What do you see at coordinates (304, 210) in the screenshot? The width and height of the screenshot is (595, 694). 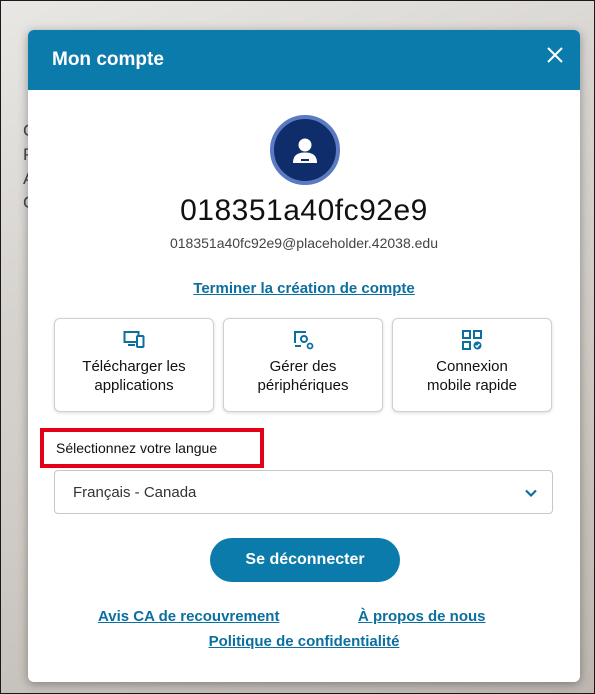 I see `username: 018351a40fc92e9` at bounding box center [304, 210].